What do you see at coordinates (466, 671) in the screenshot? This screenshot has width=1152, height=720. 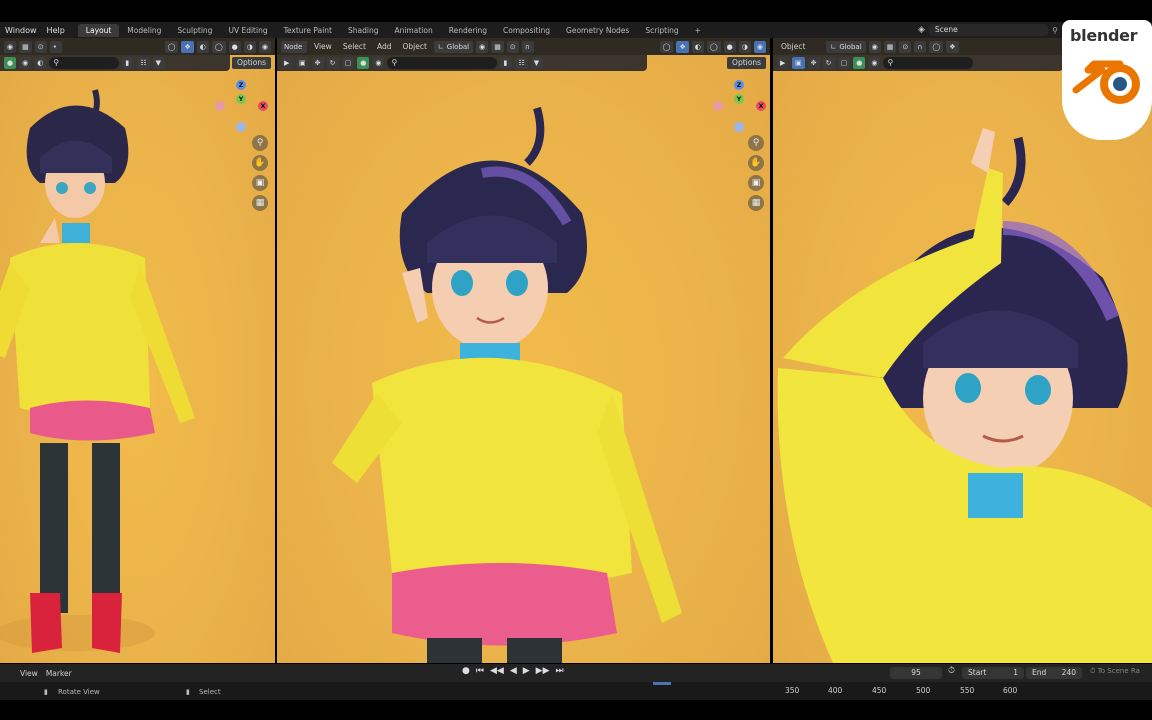 I see `record-icon: ●` at bounding box center [466, 671].